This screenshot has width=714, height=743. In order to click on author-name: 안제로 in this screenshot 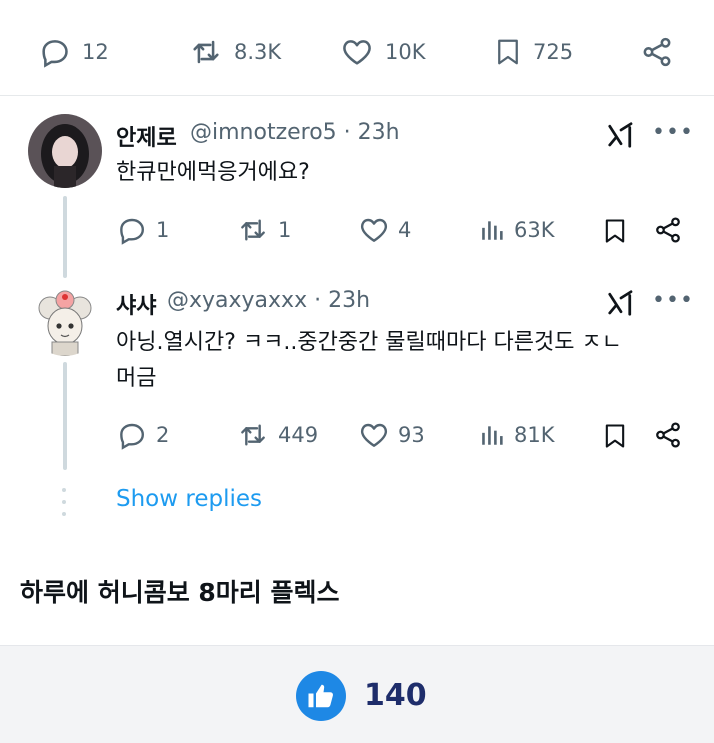, I will do `click(146, 136)`.